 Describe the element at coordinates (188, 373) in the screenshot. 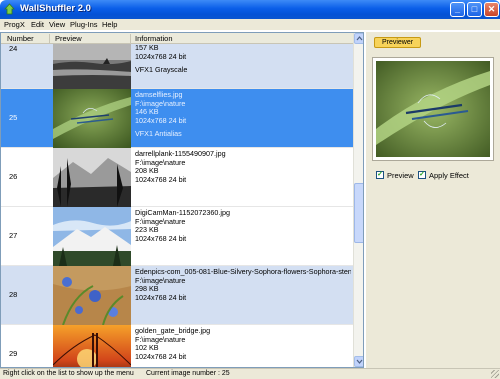

I see `status-current-image: Current image number : 25` at that location.